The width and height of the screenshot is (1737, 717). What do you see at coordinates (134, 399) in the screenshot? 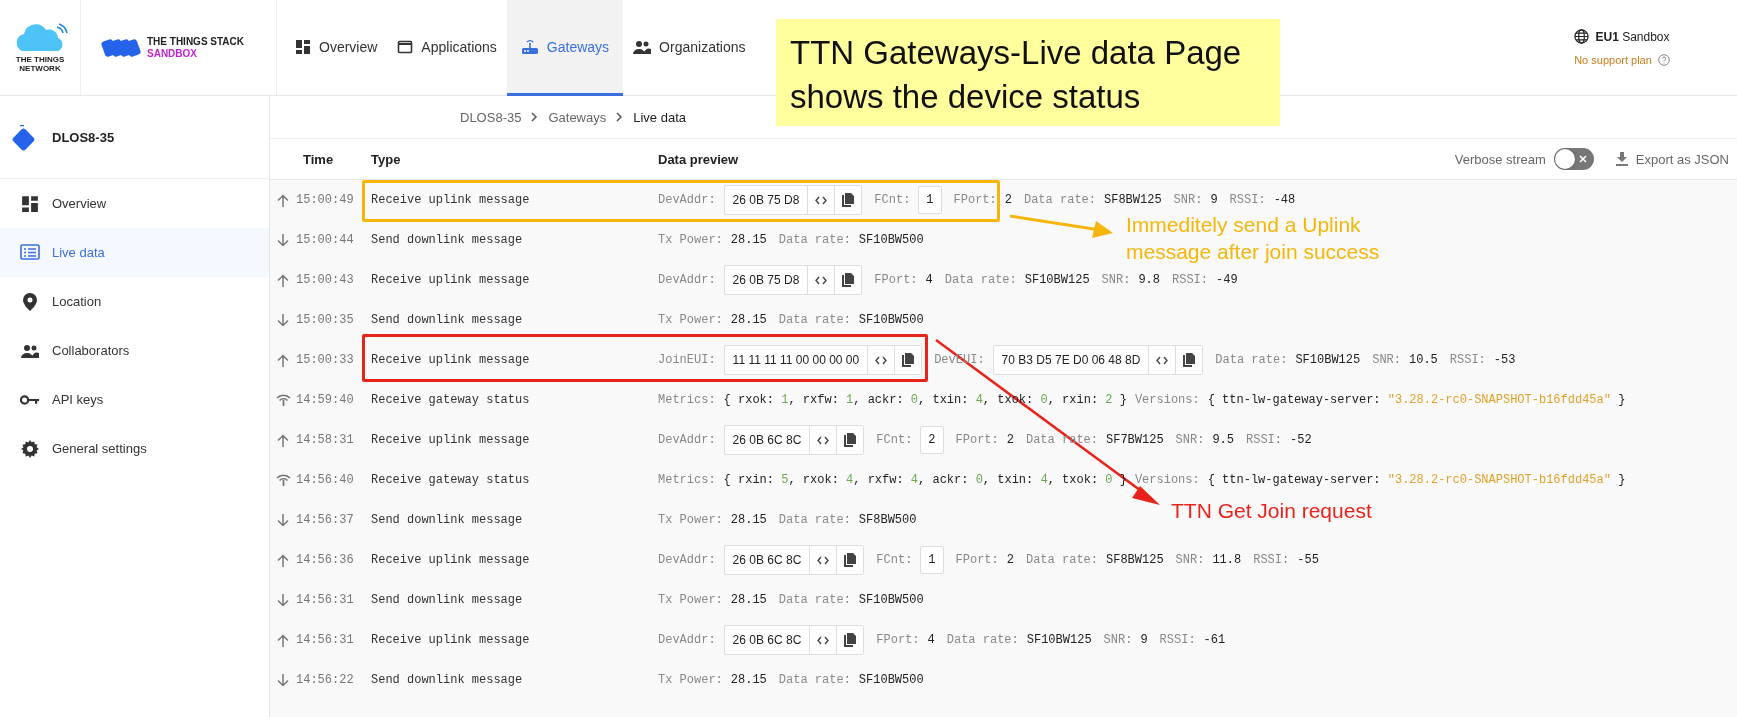
I see `sidebar-item: API keys` at bounding box center [134, 399].